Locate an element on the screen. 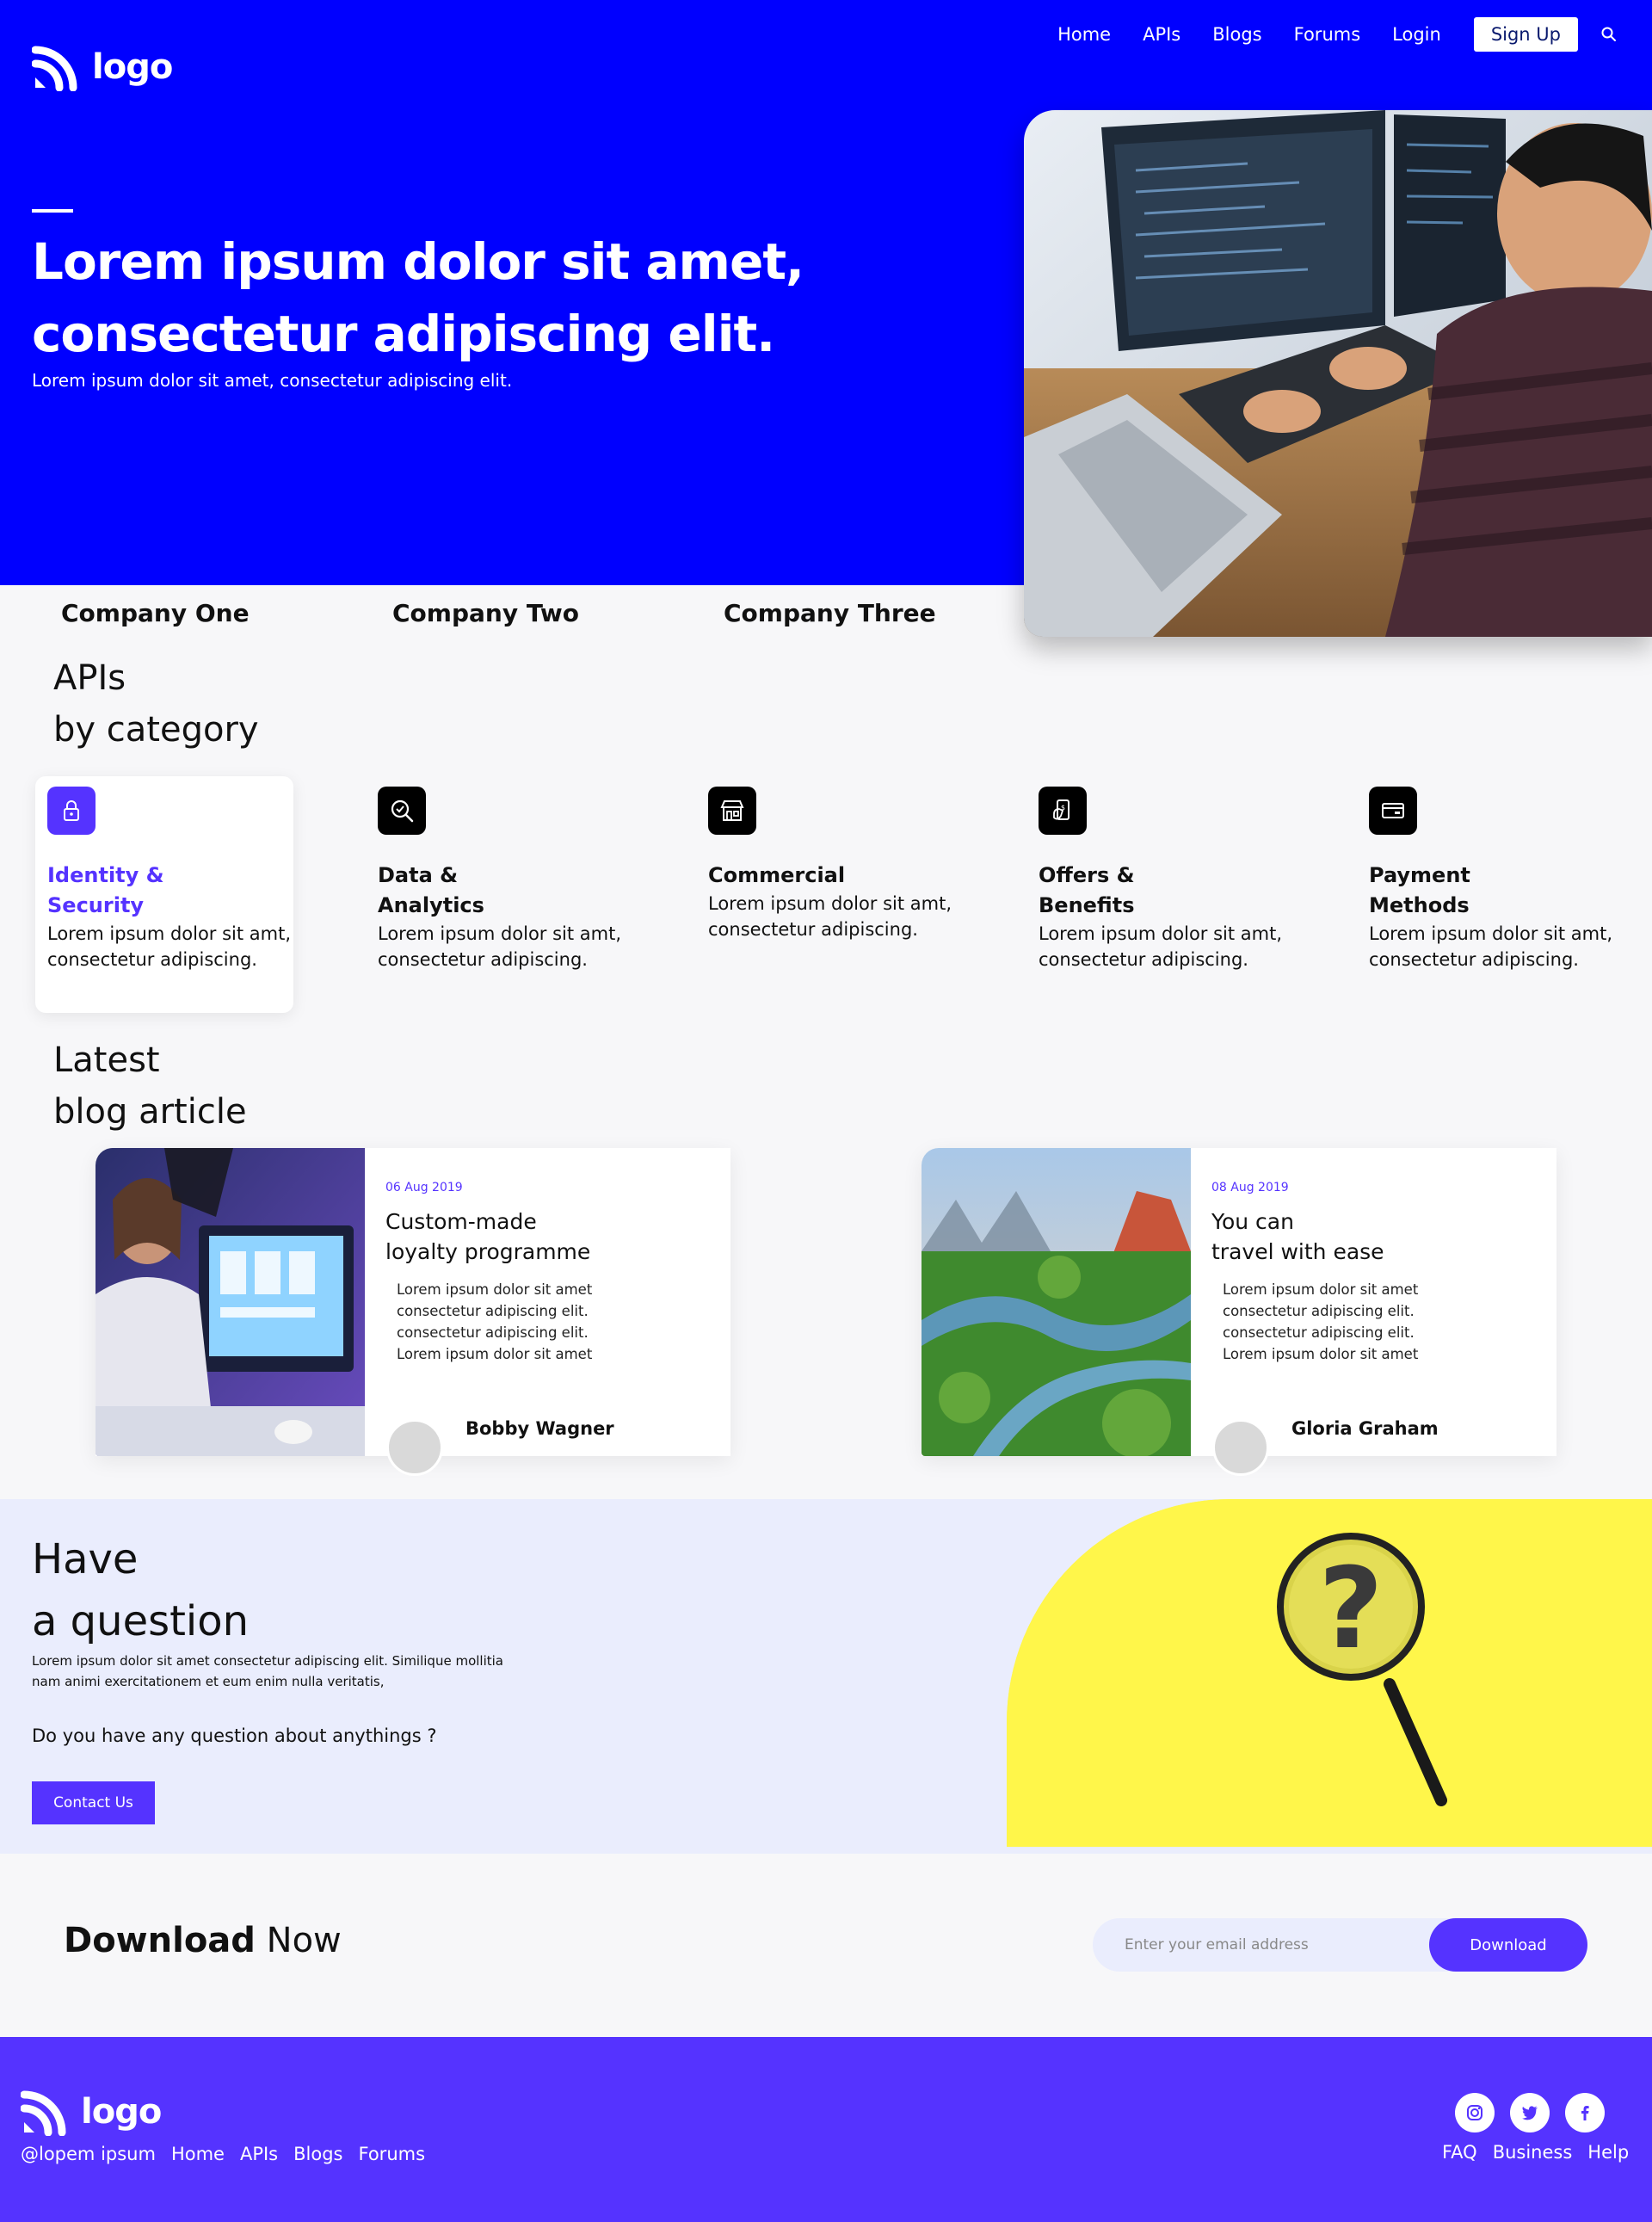  company-one: Company One is located at coordinates (155, 613).